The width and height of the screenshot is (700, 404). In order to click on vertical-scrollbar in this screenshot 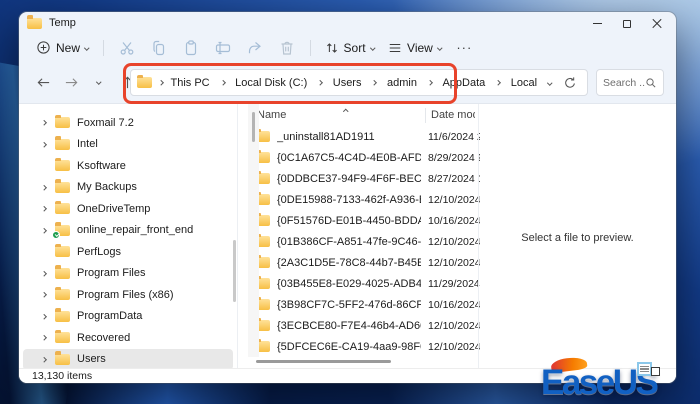, I will do `click(253, 230)`.